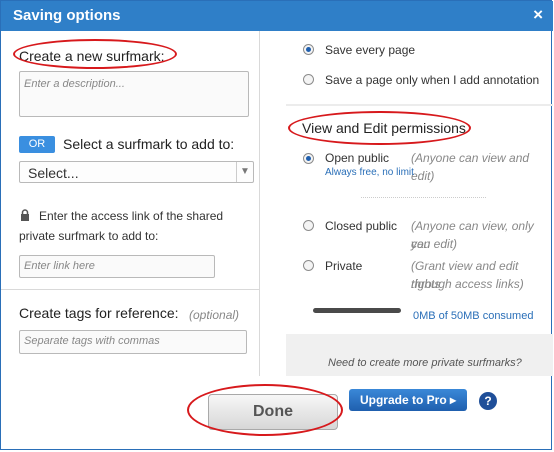 Image resolution: width=554 pixels, height=452 pixels. Describe the element at coordinates (99, 313) in the screenshot. I see `tags-heading: Create tags for reference:` at that location.